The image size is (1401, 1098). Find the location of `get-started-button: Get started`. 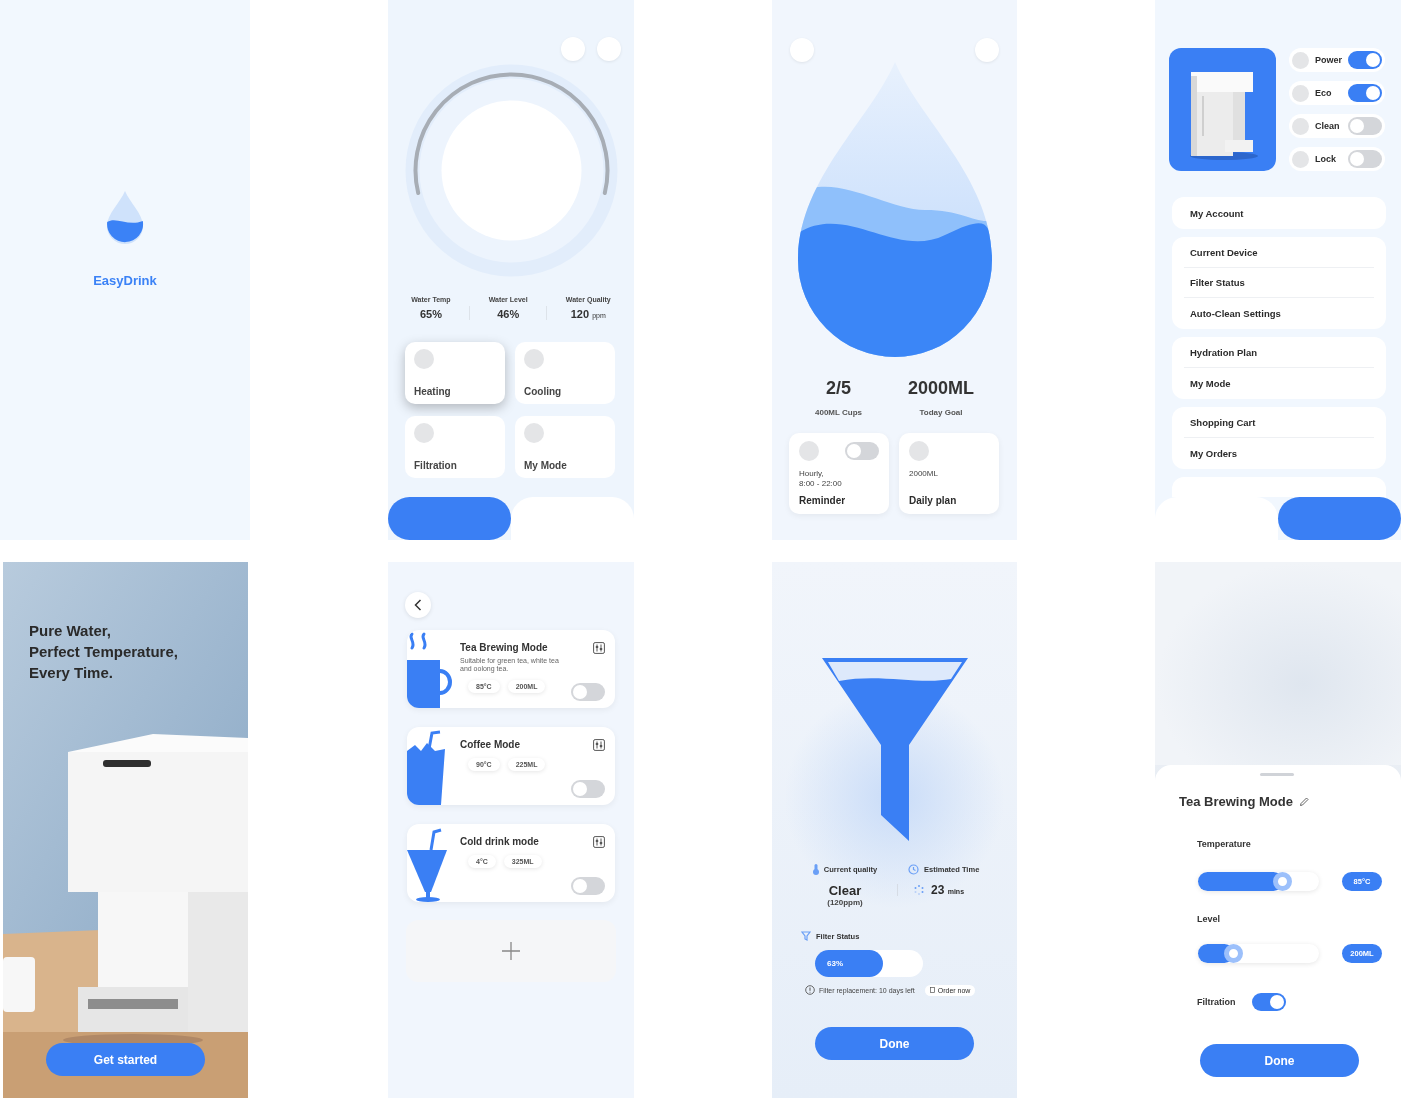

get-started-button: Get started is located at coordinates (125, 1059).